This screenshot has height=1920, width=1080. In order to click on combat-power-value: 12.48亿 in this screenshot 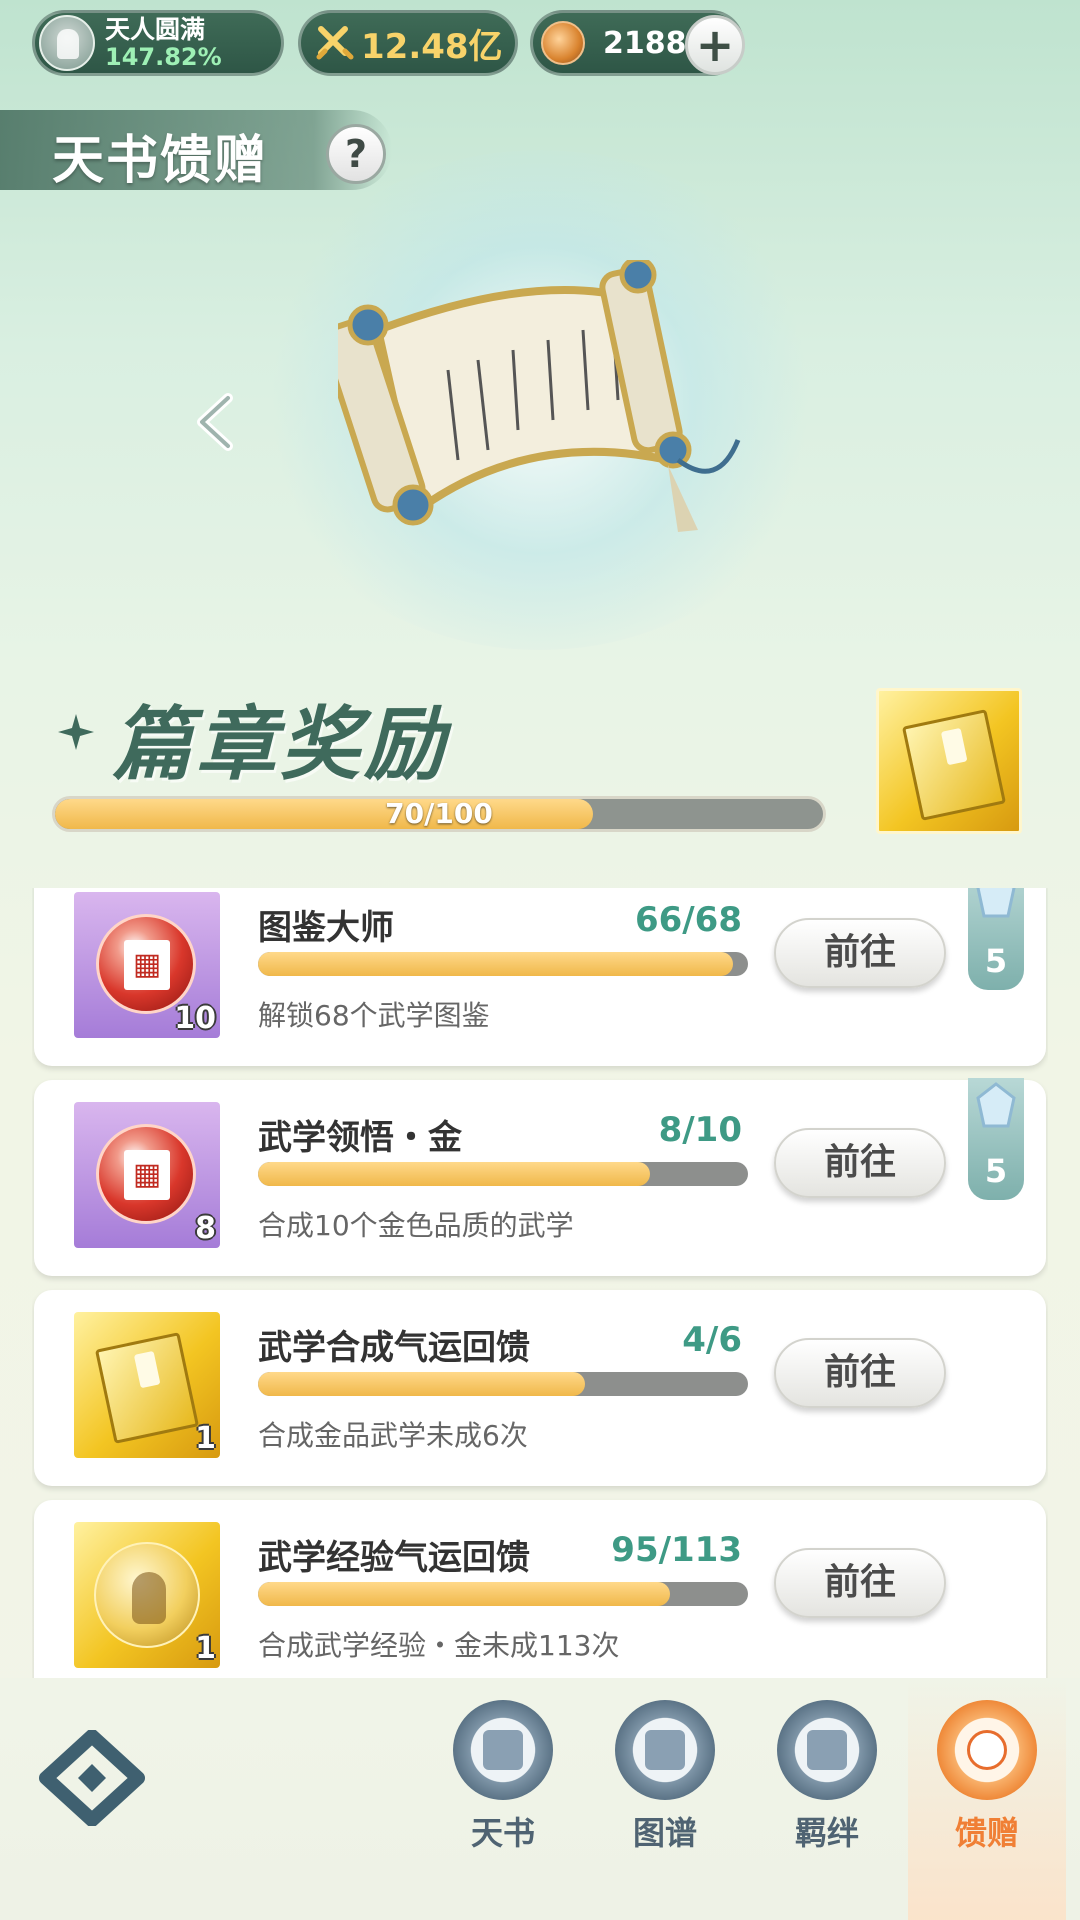, I will do `click(432, 46)`.